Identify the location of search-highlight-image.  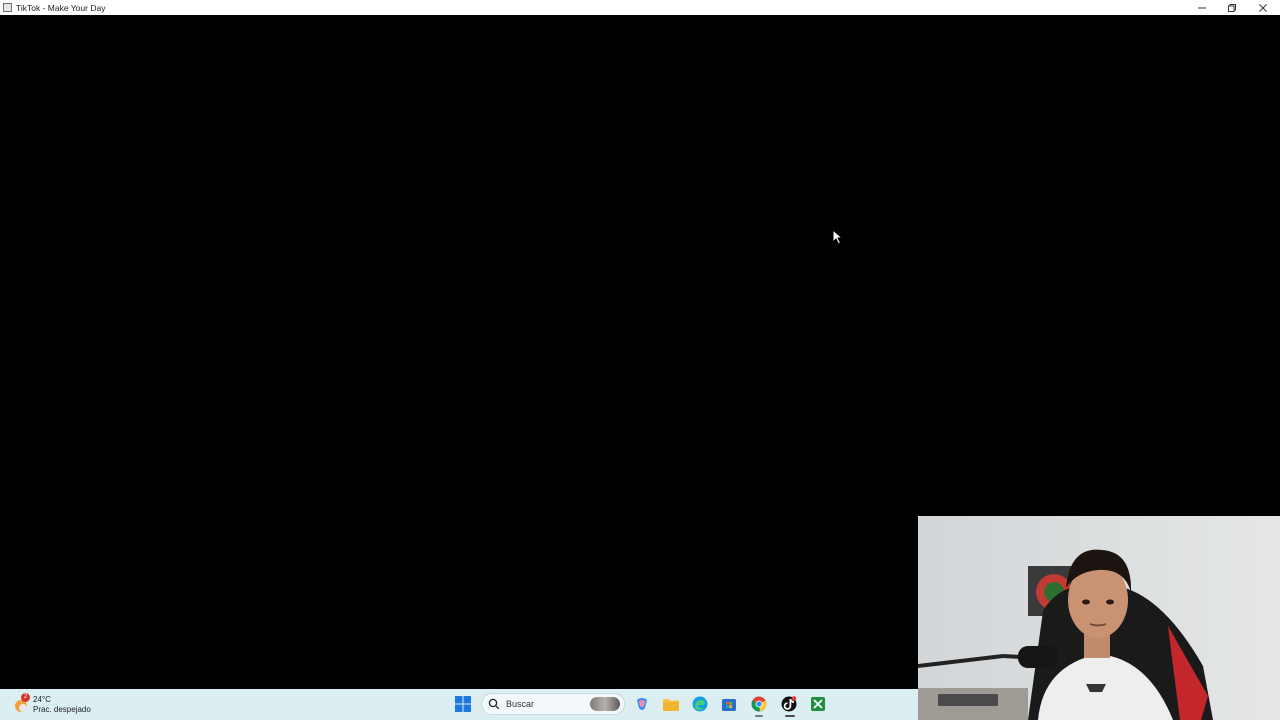
(605, 704).